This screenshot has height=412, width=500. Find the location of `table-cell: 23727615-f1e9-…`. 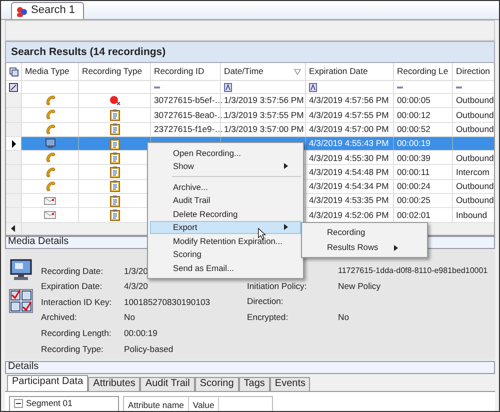

table-cell: 23727615-f1e9-… is located at coordinates (189, 129).